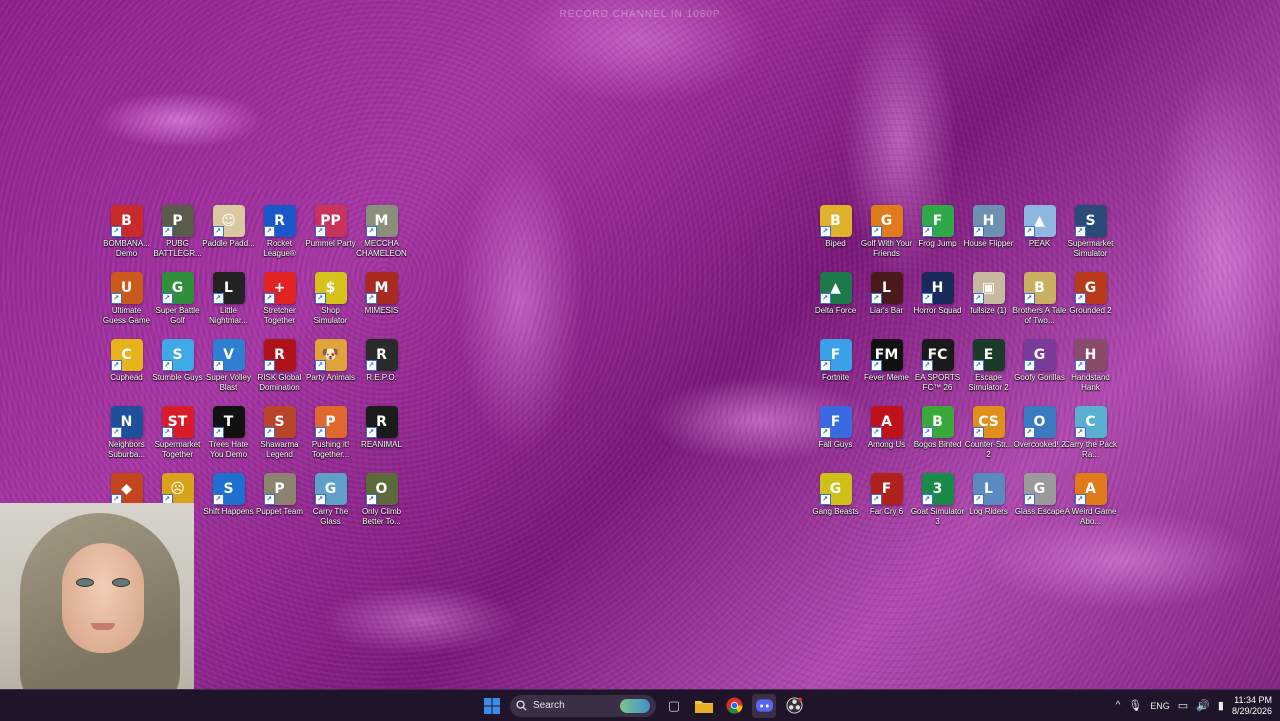  Describe the element at coordinates (279, 305) in the screenshot. I see `desktop-shortcut: + ↗ Stretcher Together` at that location.